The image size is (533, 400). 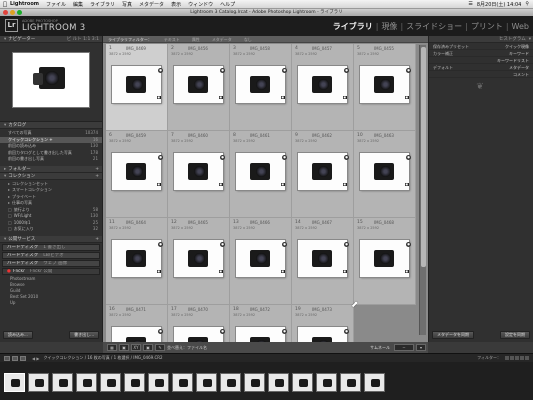 I want to click on monitor-2-icon, so click(x=15, y=358).